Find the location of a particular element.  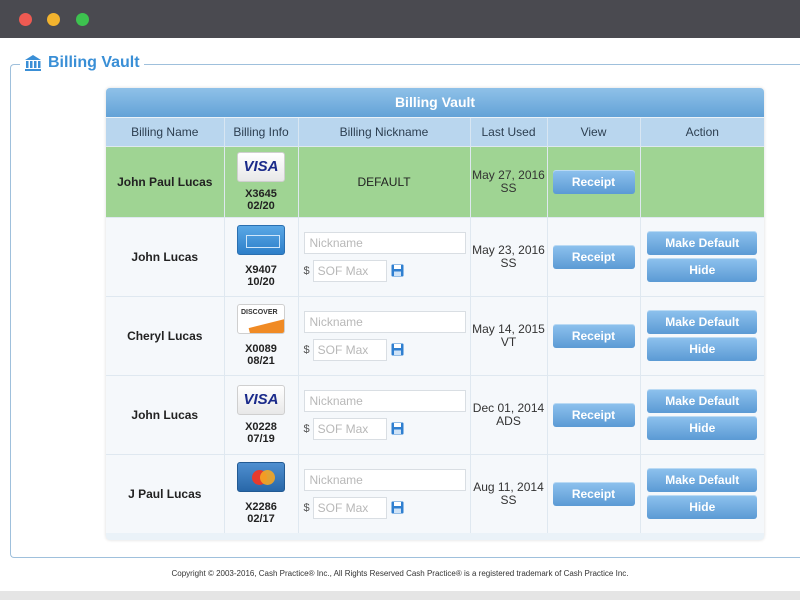

last-used: May 23, 2016 SS is located at coordinates (509, 256).